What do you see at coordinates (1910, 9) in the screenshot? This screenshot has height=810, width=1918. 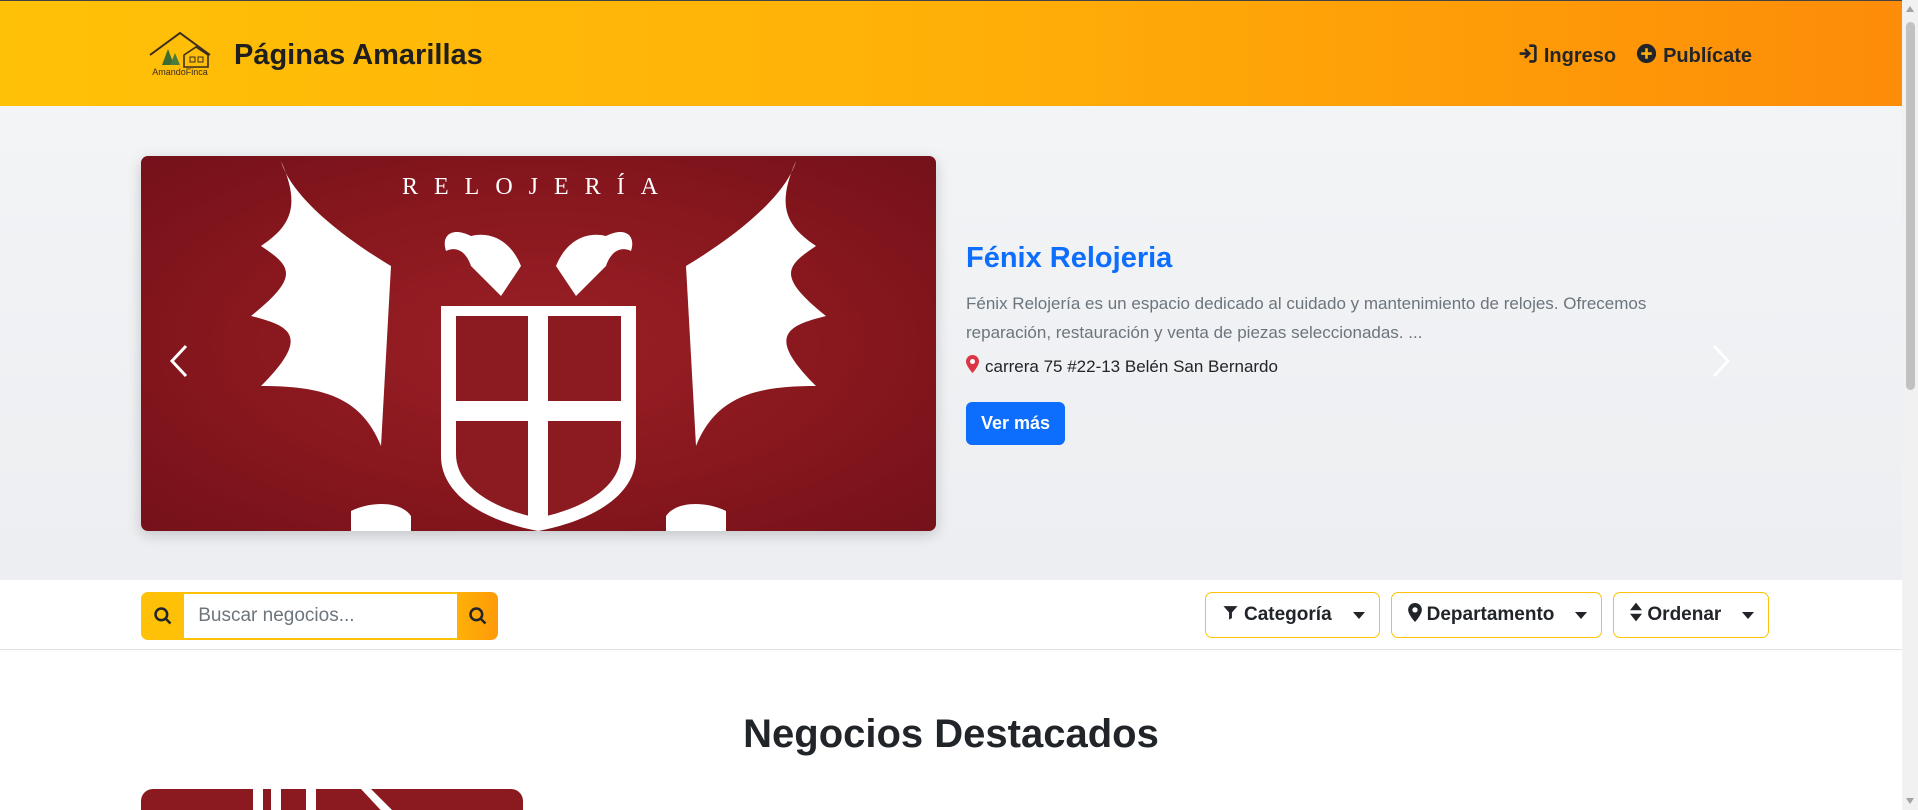 I see `scroll-up-icon` at bounding box center [1910, 9].